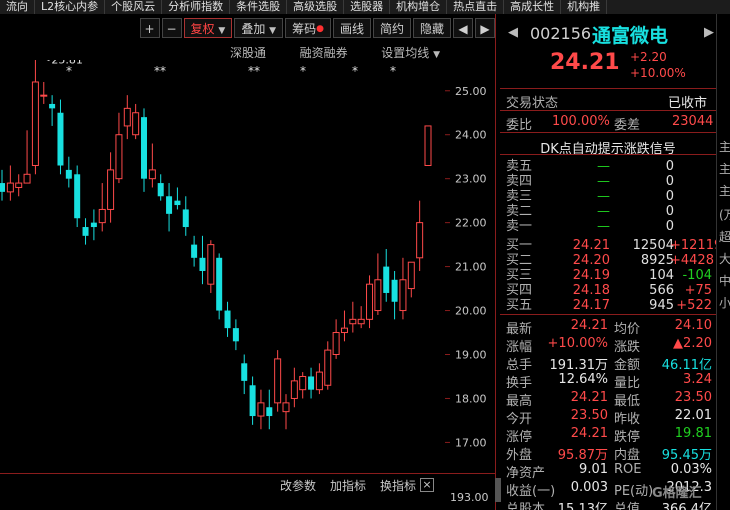  Describe the element at coordinates (248, 52) in the screenshot. I see `hk-connect-link: 深股通` at that location.